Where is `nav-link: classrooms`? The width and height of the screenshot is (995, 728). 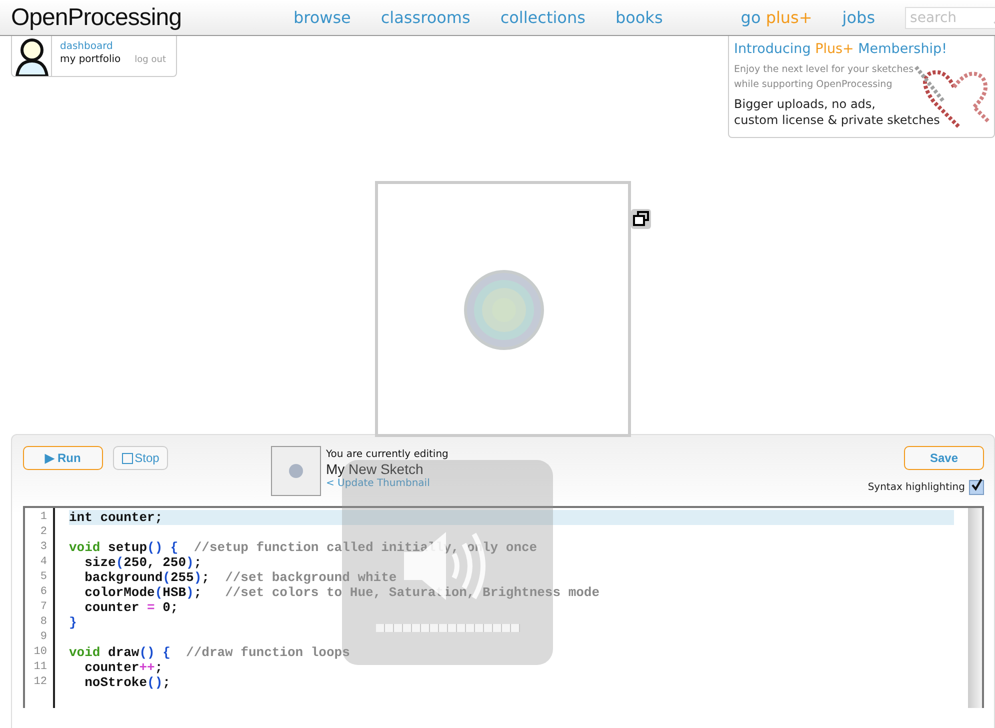
nav-link: classrooms is located at coordinates (425, 17).